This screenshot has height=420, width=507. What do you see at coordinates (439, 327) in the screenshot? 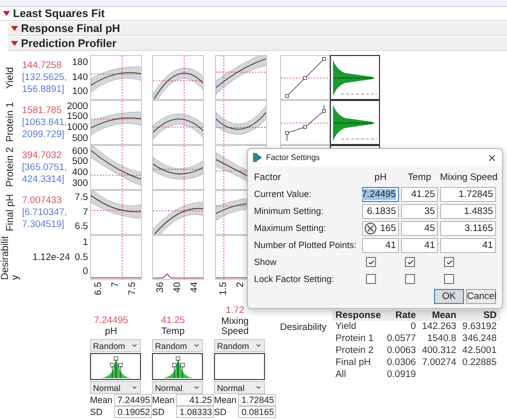
I see `table-cell: 142.263` at bounding box center [439, 327].